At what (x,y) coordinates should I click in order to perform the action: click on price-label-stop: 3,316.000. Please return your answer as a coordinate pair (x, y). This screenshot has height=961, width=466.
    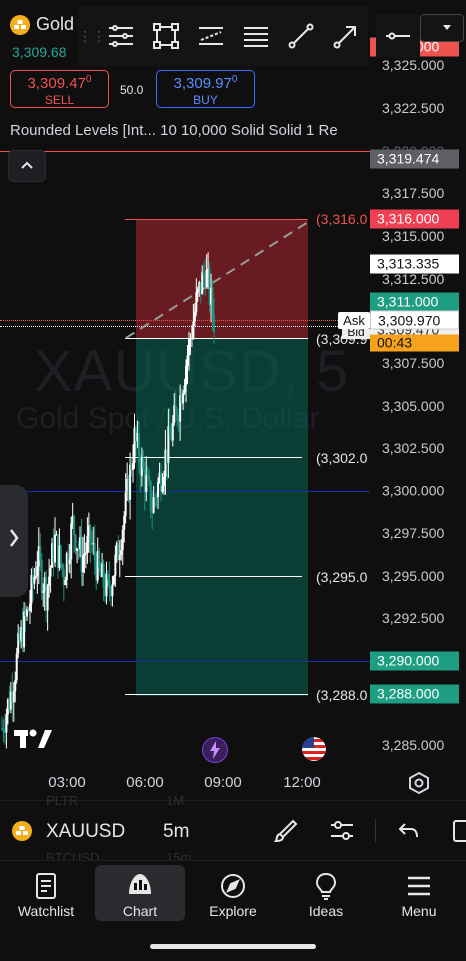
    Looking at the image, I should click on (414, 219).